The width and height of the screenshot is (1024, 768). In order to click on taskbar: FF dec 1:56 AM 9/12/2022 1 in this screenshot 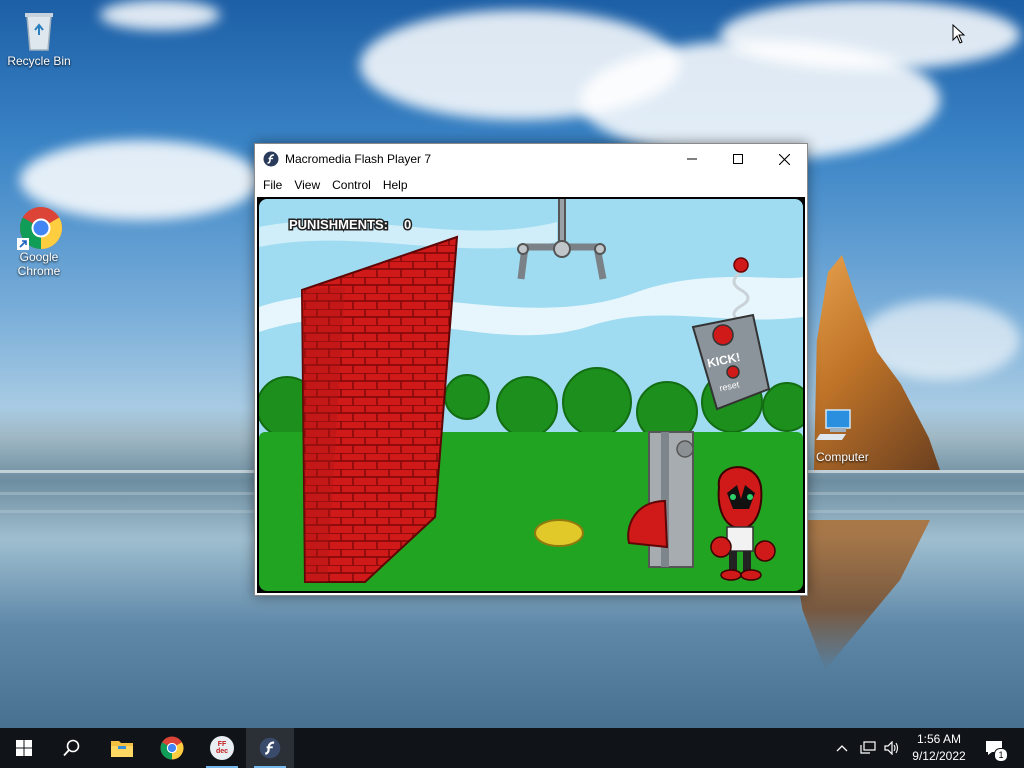, I will do `click(512, 748)`.